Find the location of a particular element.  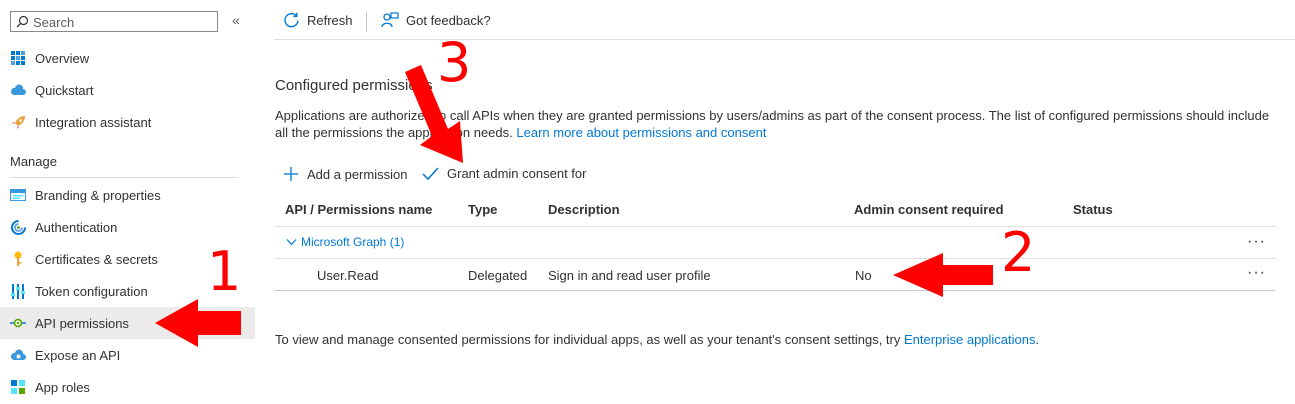

annotation-number-2: 2 is located at coordinates (1018, 252).